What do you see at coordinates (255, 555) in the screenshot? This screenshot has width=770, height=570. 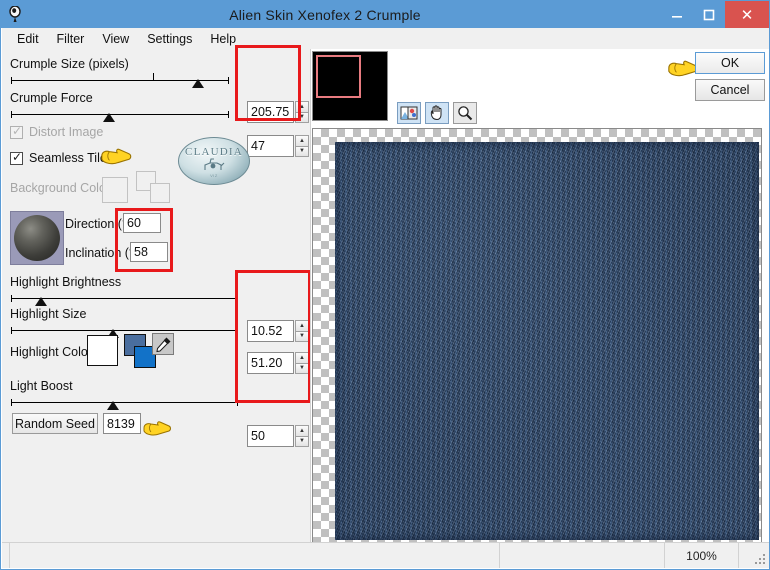 I see `status-left-text` at bounding box center [255, 555].